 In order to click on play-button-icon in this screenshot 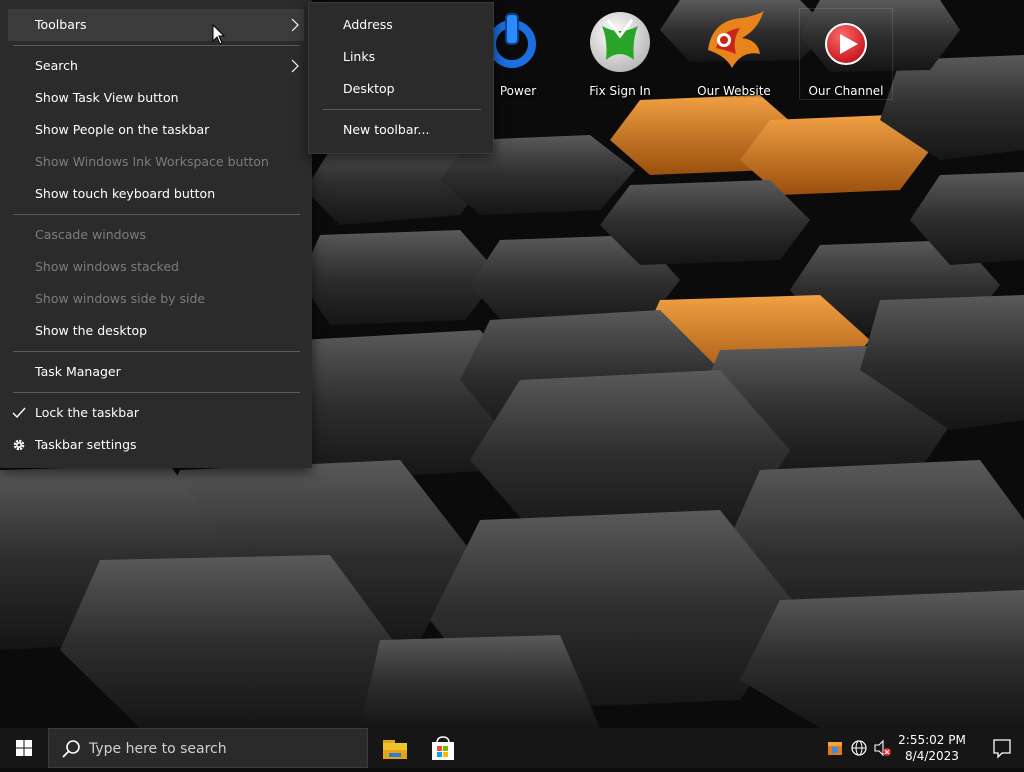, I will do `click(846, 44)`.